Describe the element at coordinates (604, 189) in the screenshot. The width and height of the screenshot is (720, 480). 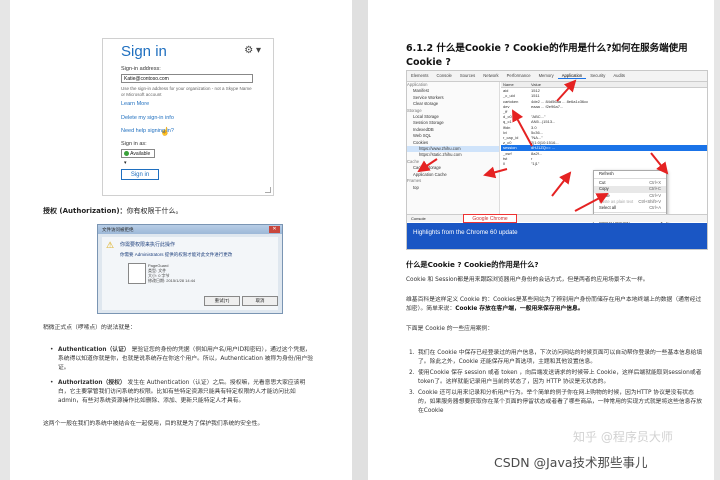
I see `menu-item-label: Copy` at that location.